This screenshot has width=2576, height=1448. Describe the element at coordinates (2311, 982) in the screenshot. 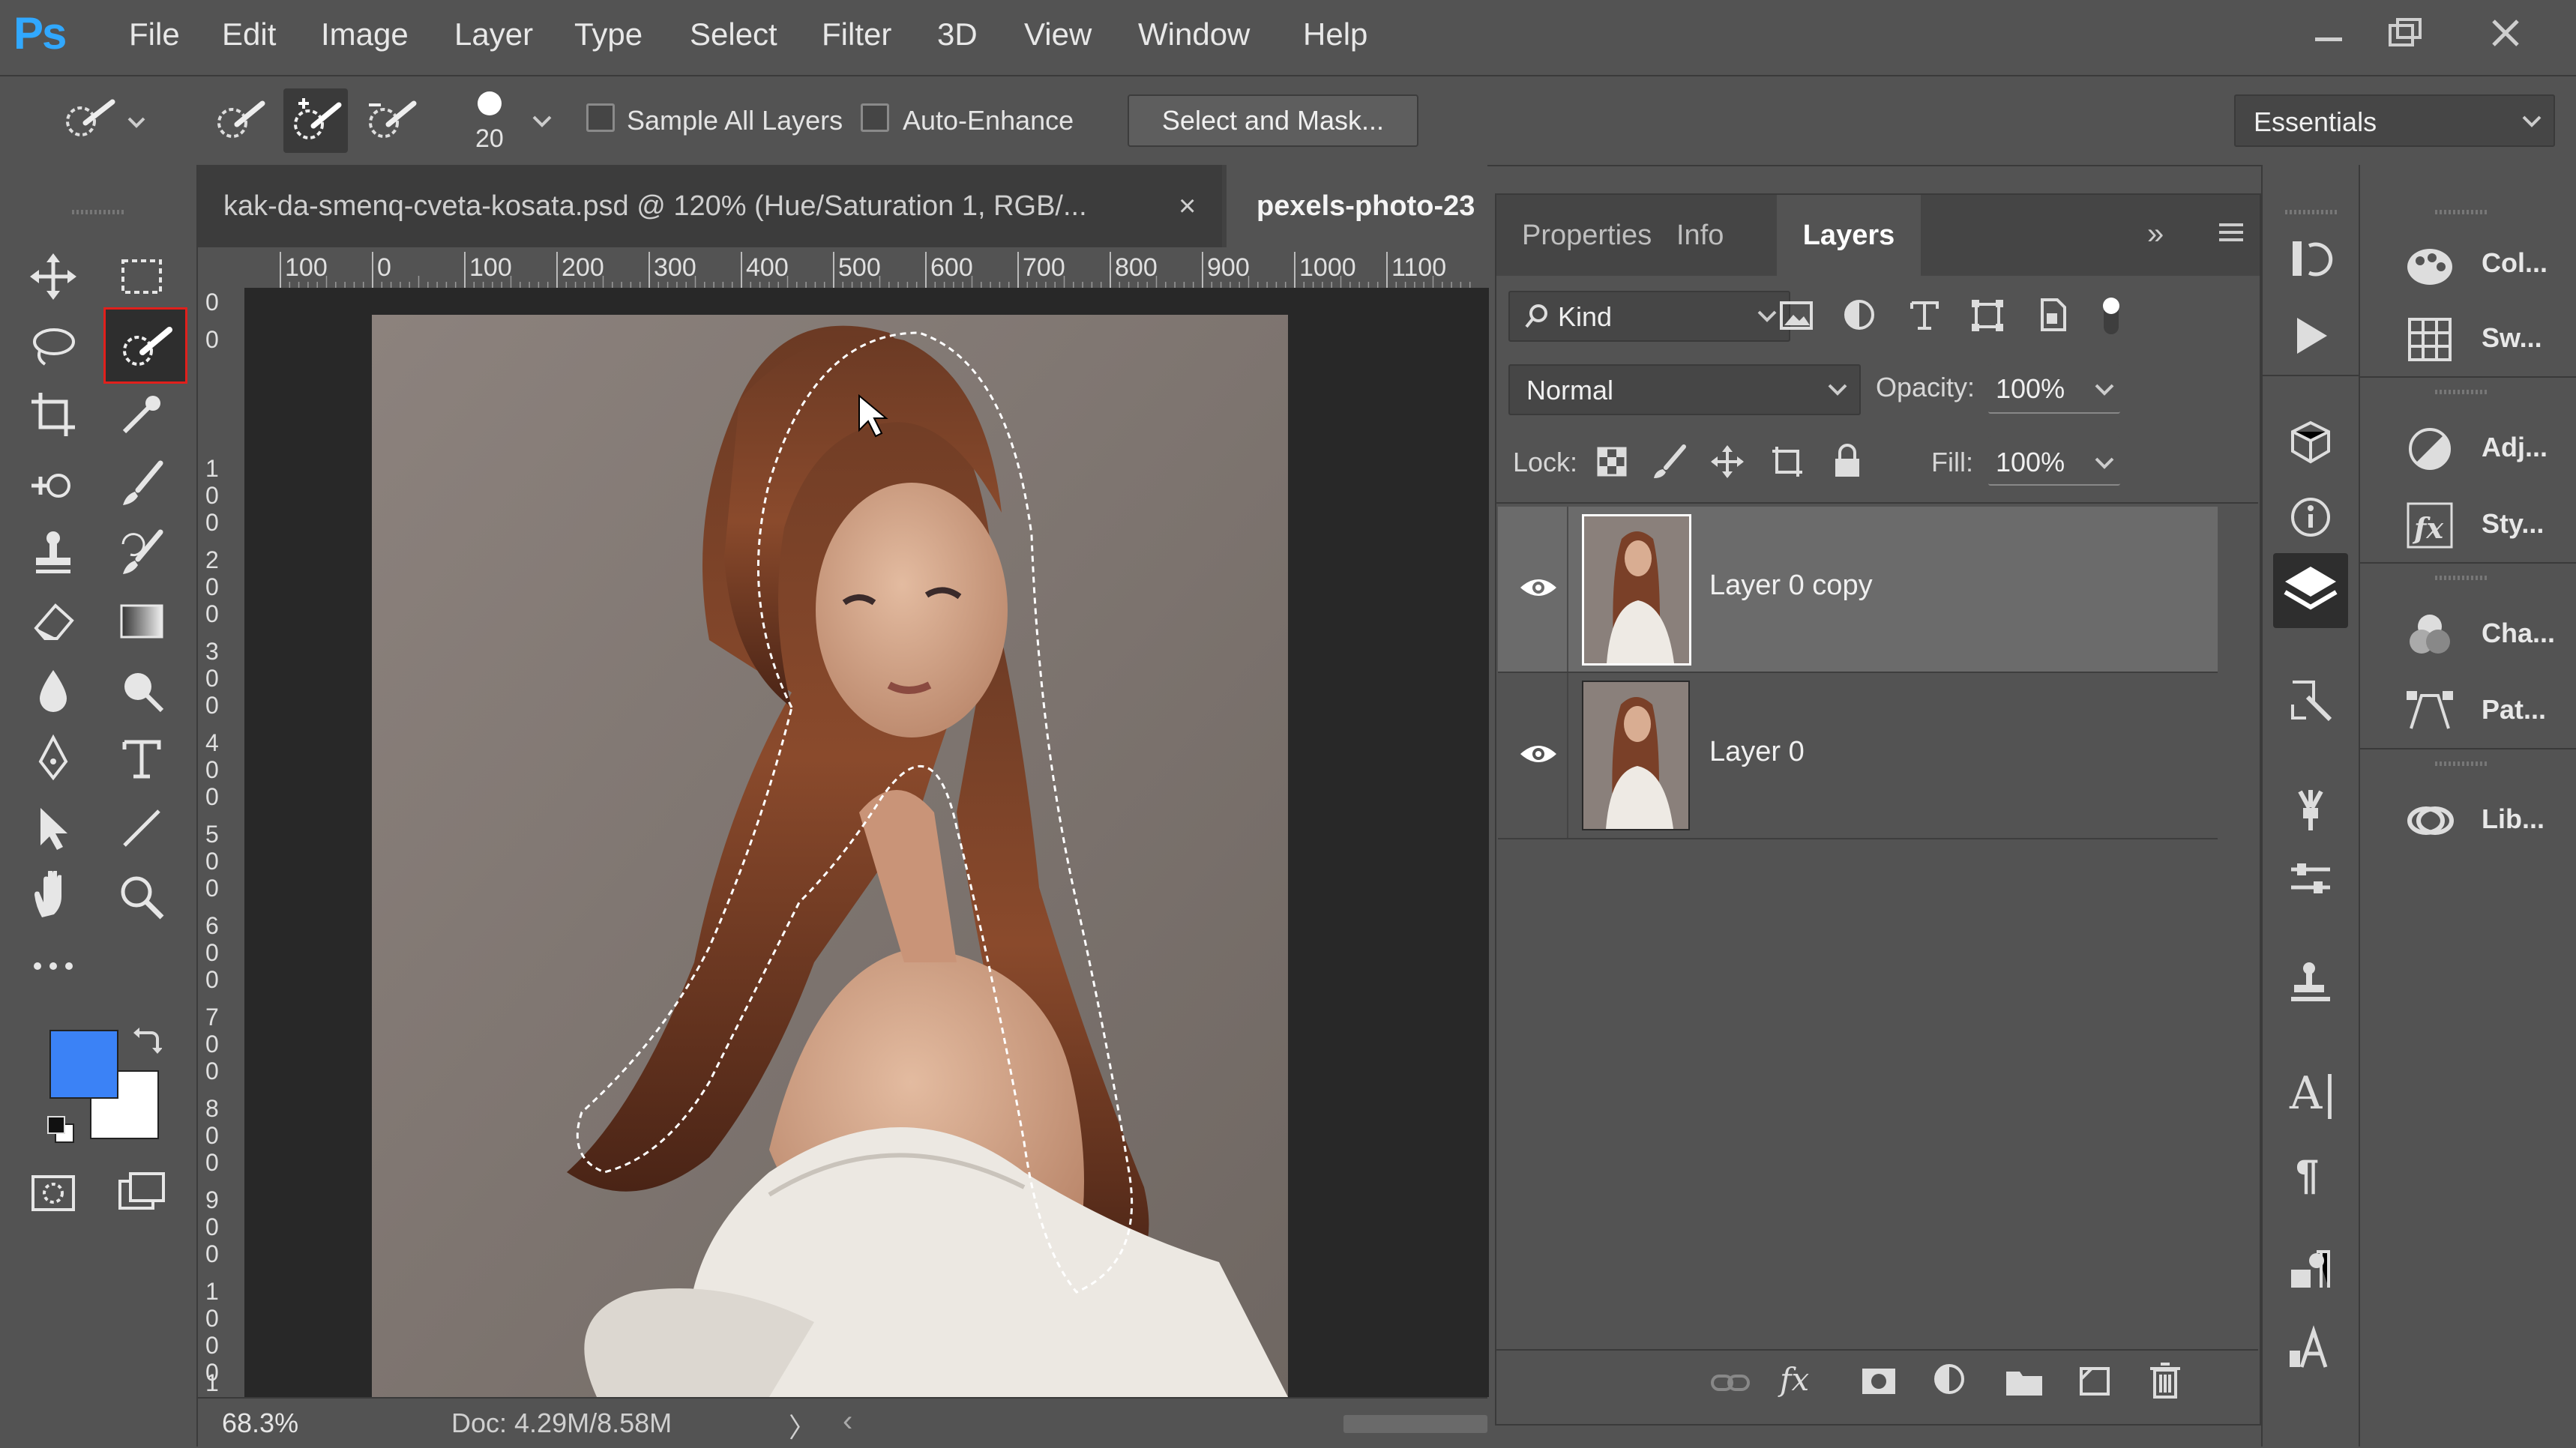

I see `clone-source-icon` at that location.